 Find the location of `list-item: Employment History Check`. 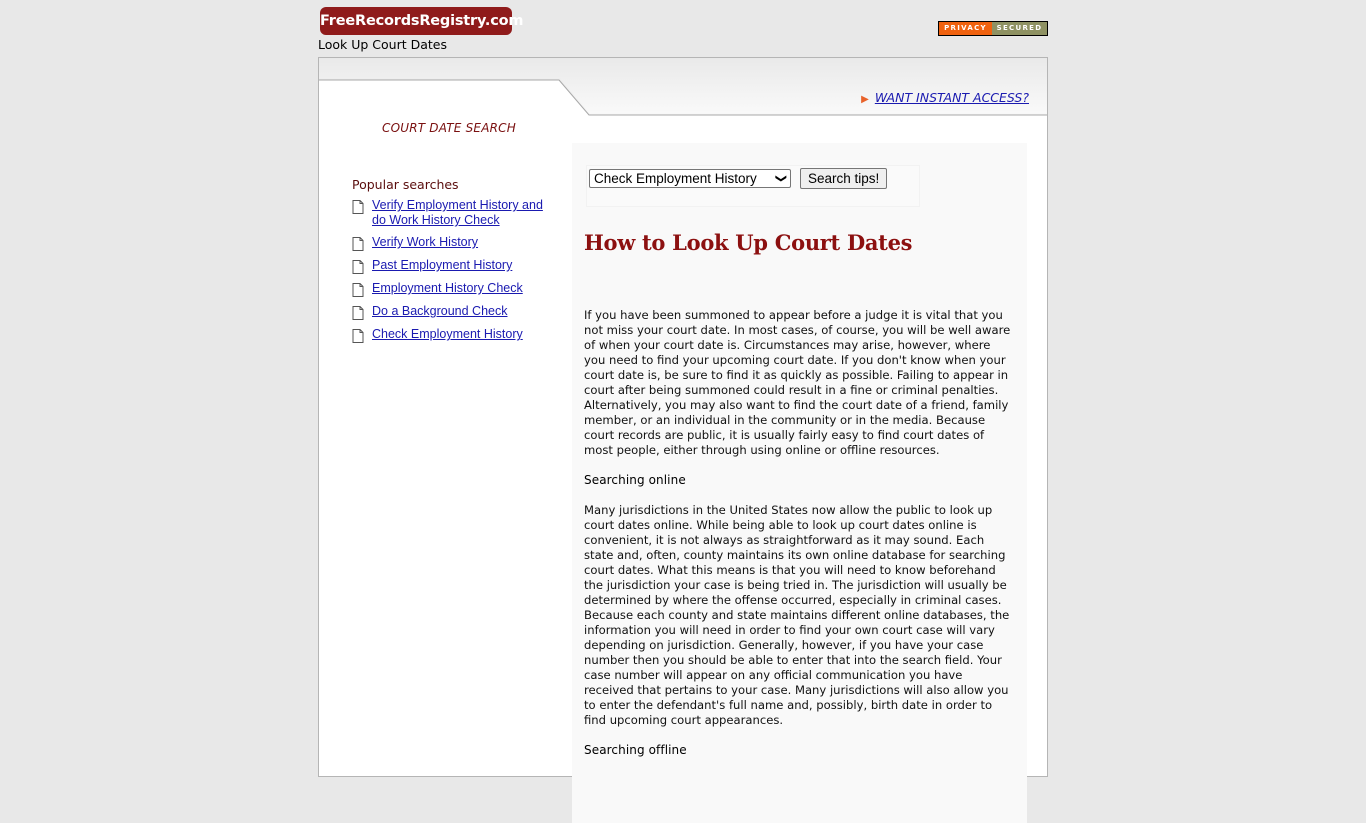

list-item: Employment History Check is located at coordinates (452, 289).